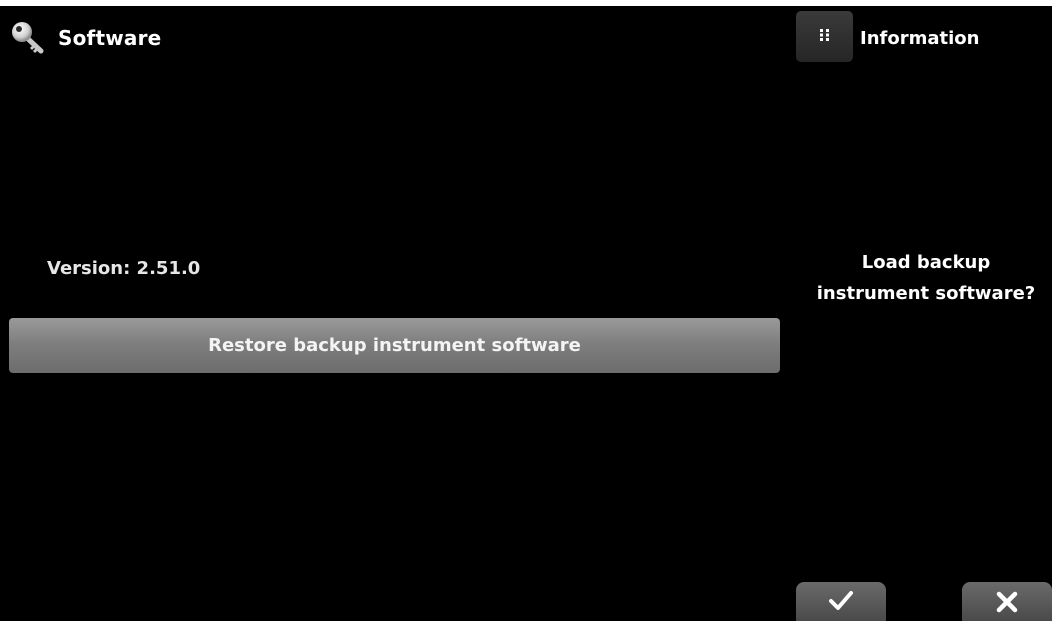  I want to click on cancel-button, so click(1007, 601).